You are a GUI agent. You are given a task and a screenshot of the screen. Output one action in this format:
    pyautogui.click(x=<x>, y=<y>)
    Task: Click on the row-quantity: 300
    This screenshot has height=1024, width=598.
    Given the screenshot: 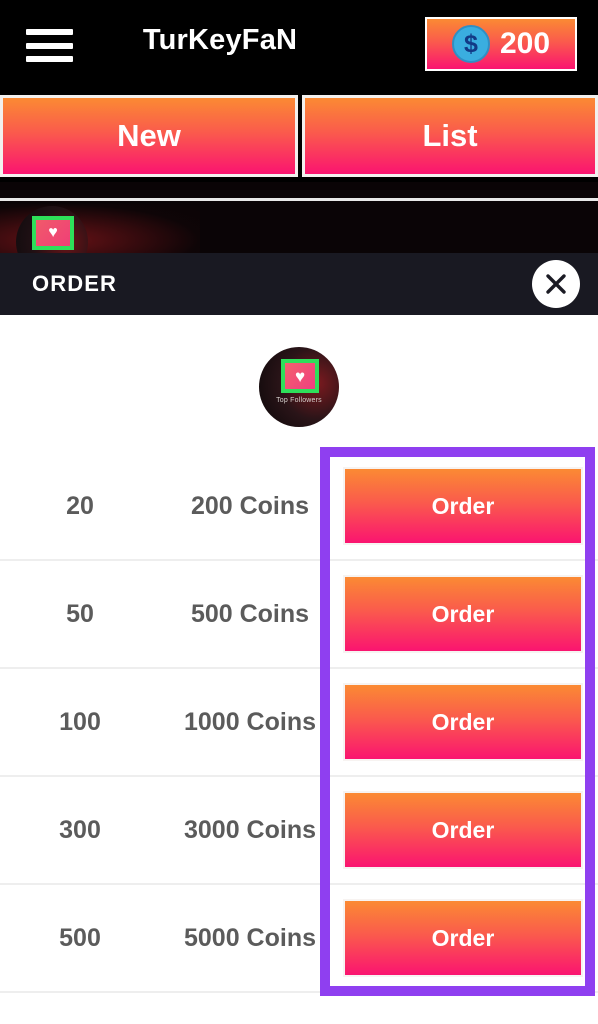 What is the action you would take?
    pyautogui.click(x=80, y=829)
    